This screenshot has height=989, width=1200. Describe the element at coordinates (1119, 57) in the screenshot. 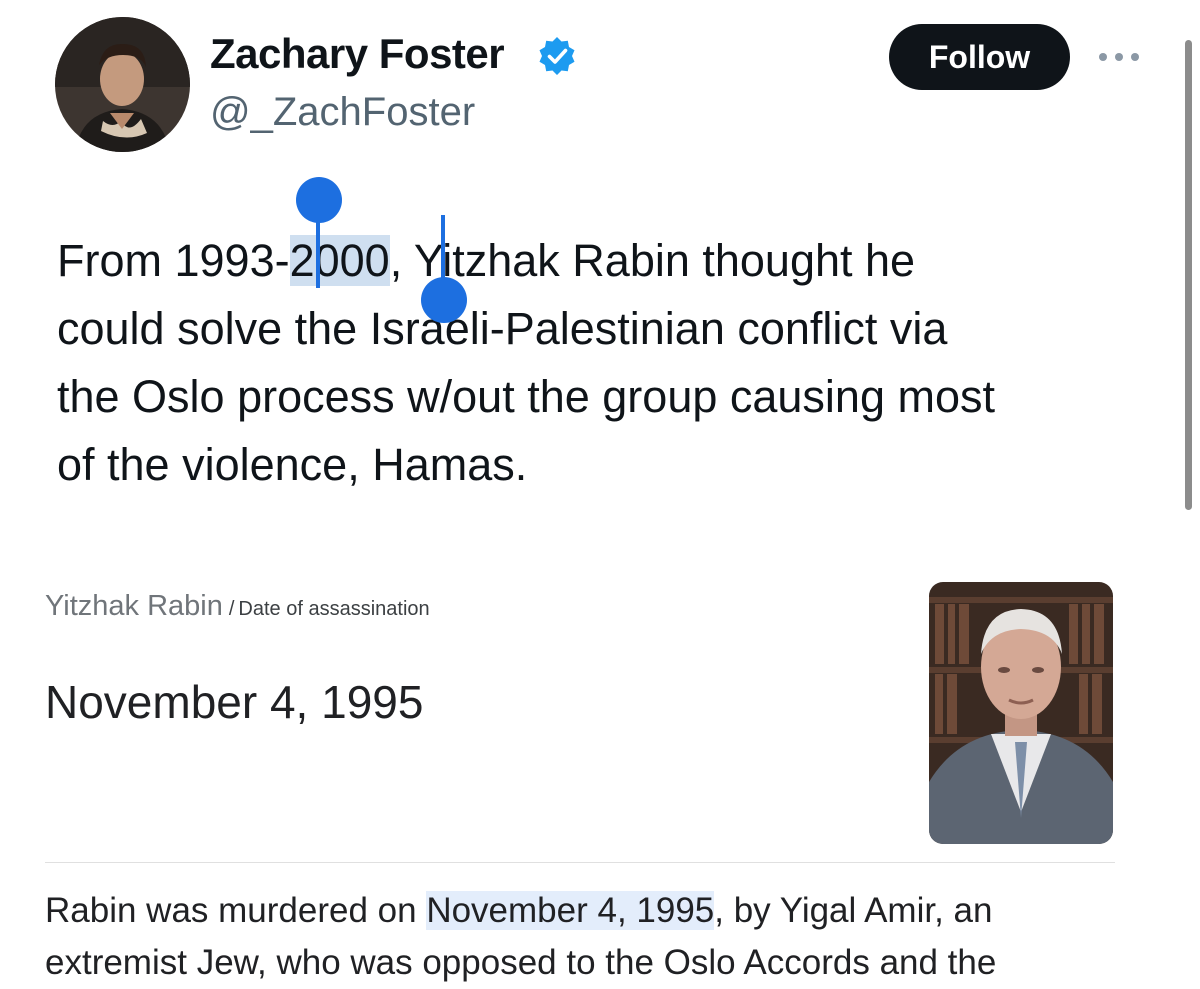

I see `more-options-icon` at that location.